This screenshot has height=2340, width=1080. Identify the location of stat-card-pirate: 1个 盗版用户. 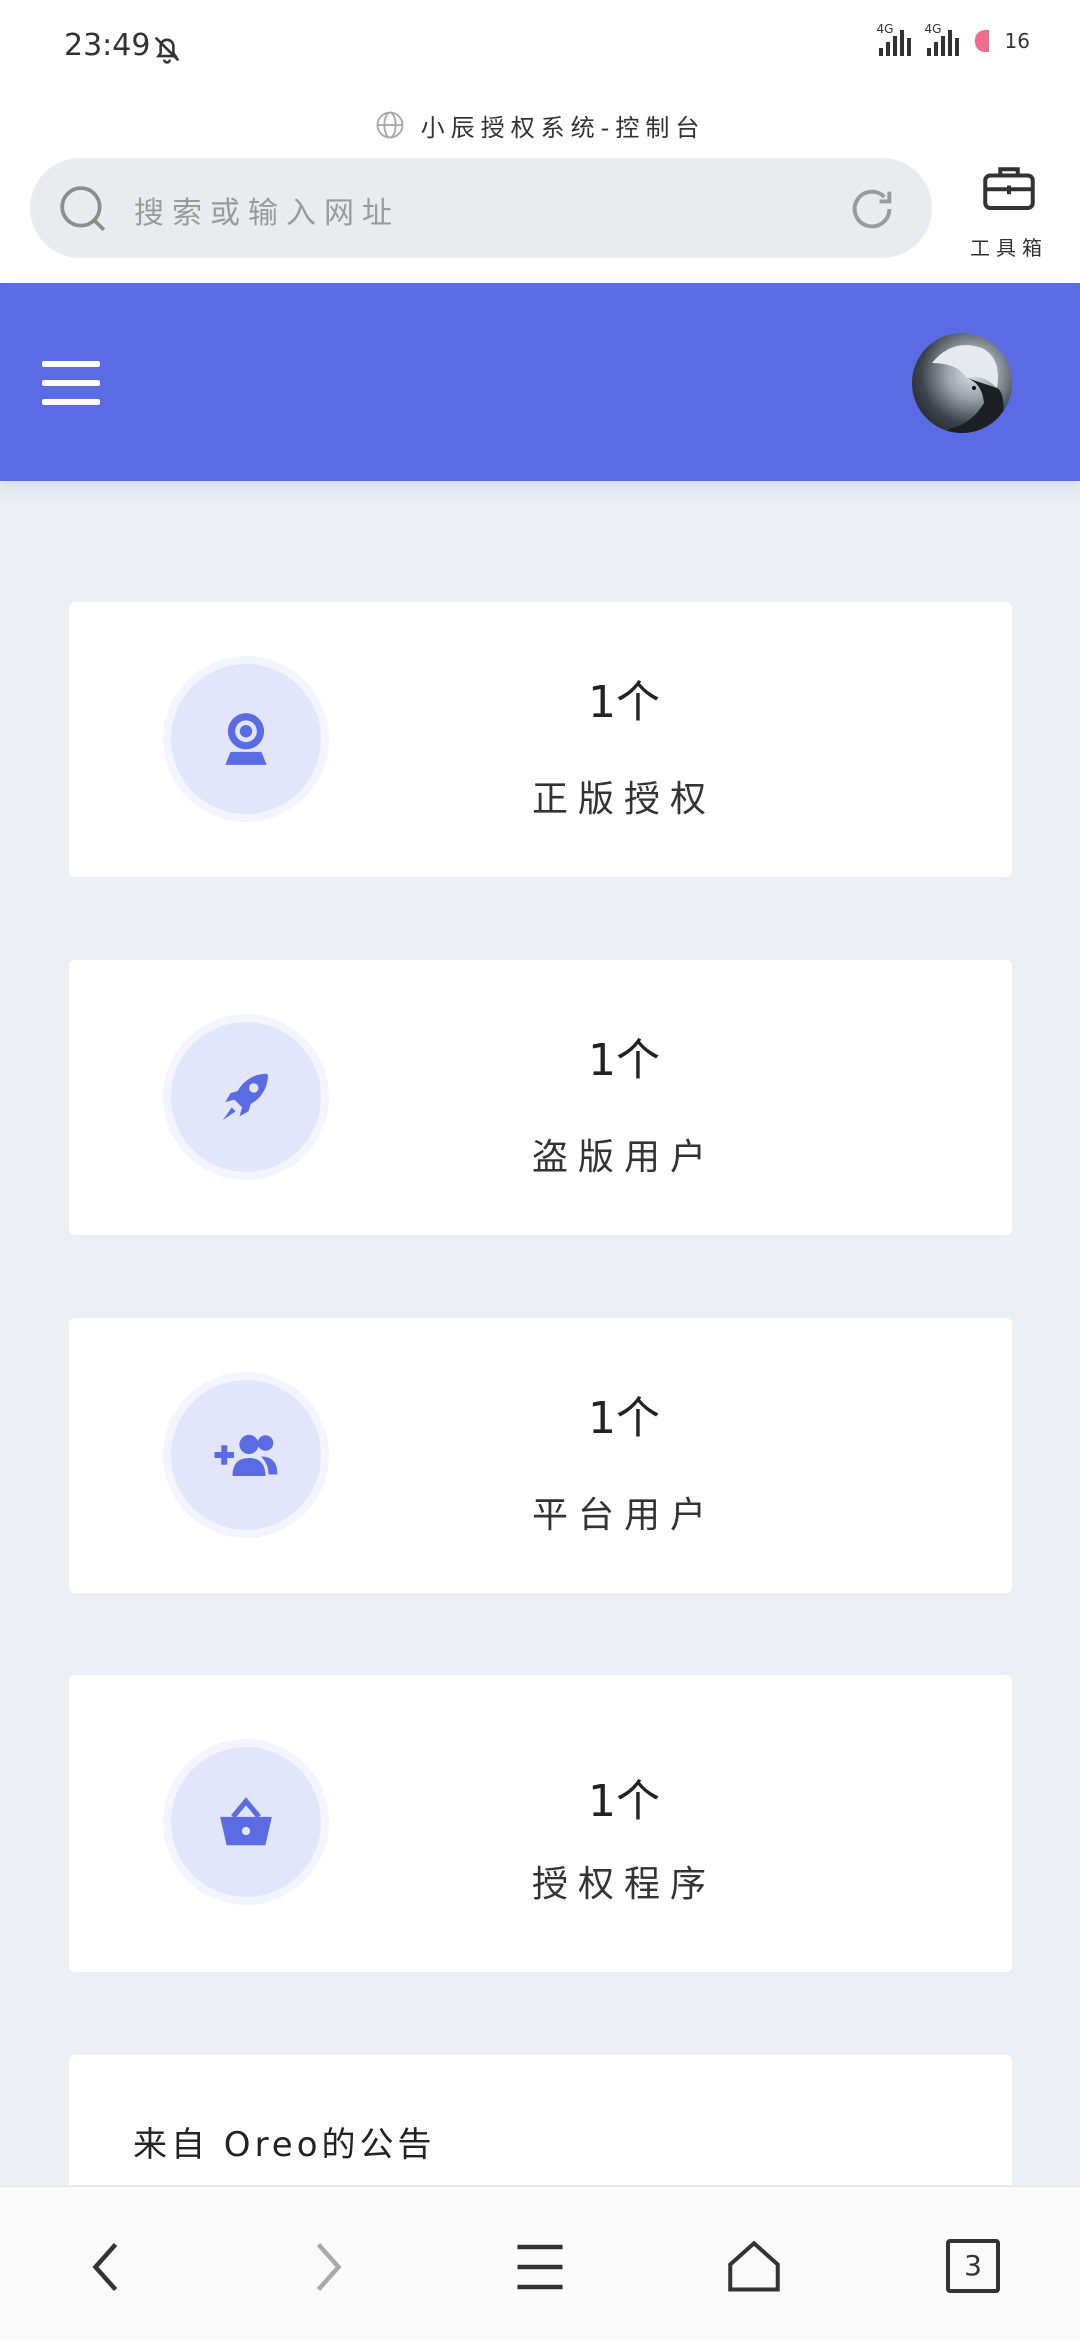
(540, 1097).